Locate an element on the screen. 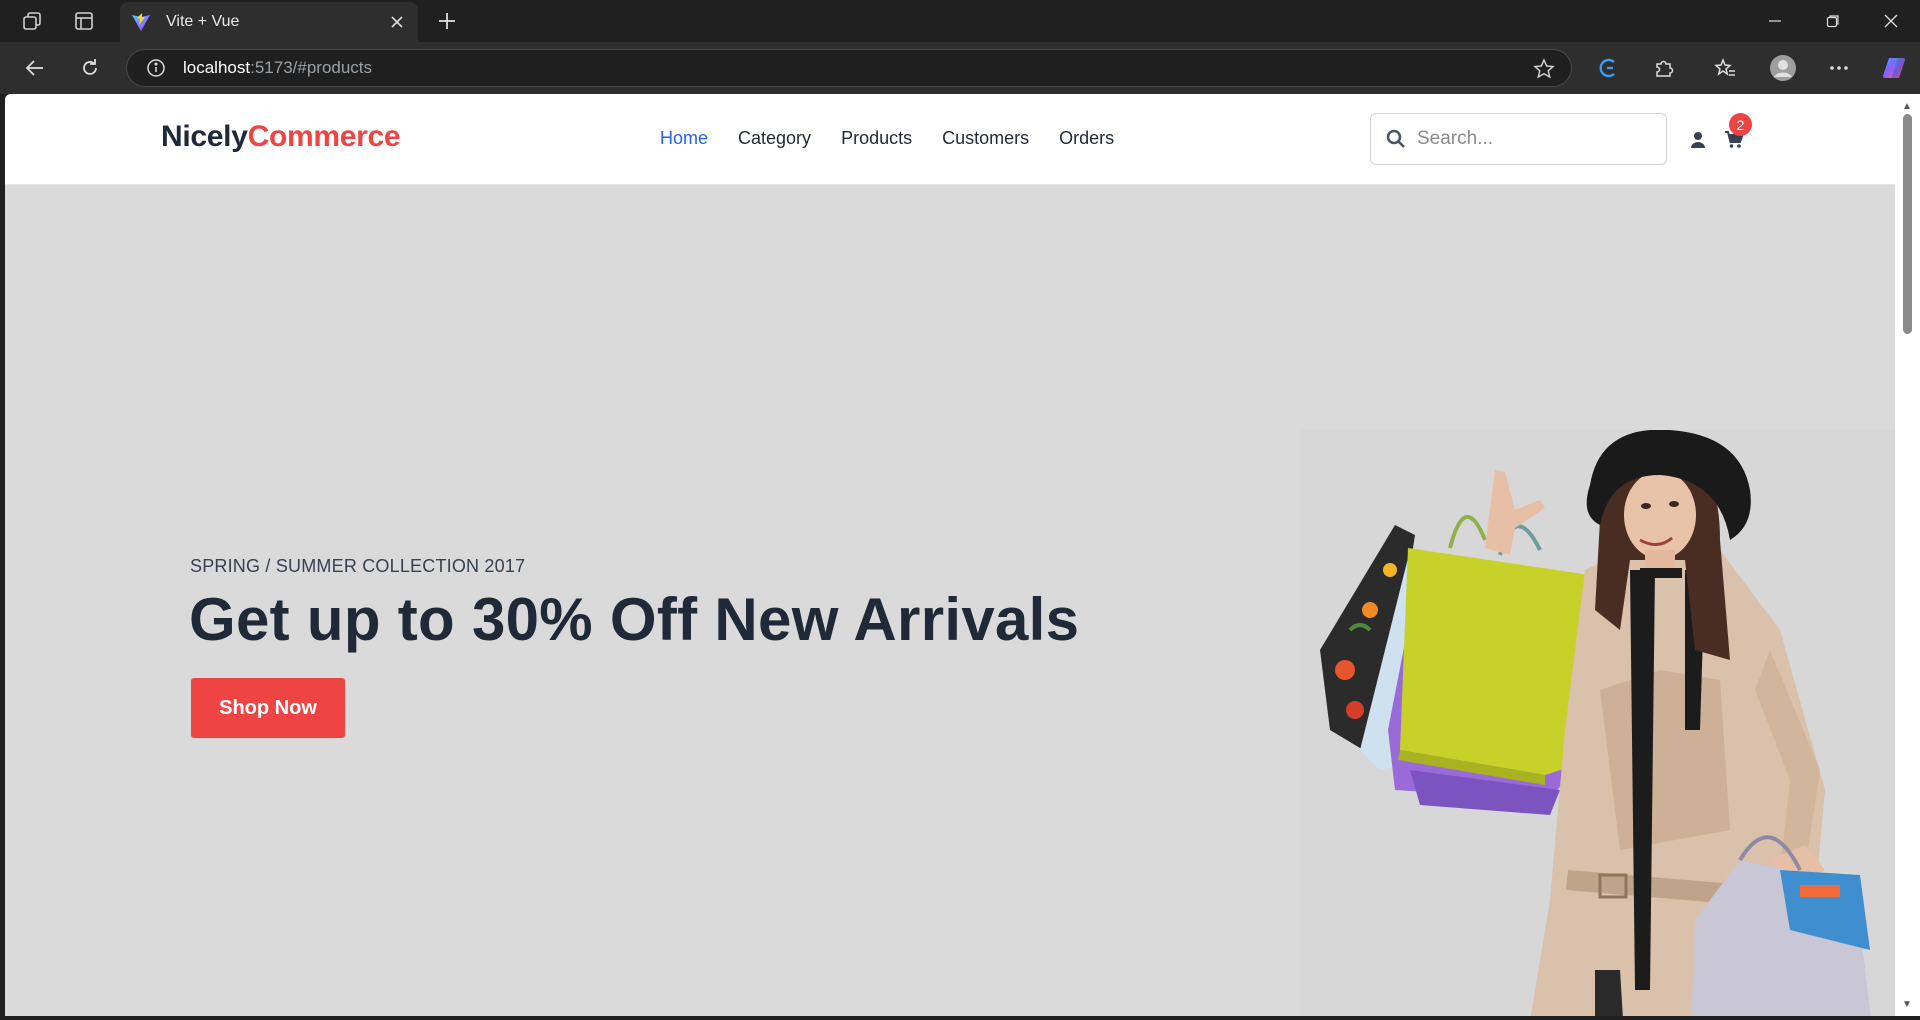 The width and height of the screenshot is (1920, 1020). workspaces-icon is located at coordinates (32, 21).